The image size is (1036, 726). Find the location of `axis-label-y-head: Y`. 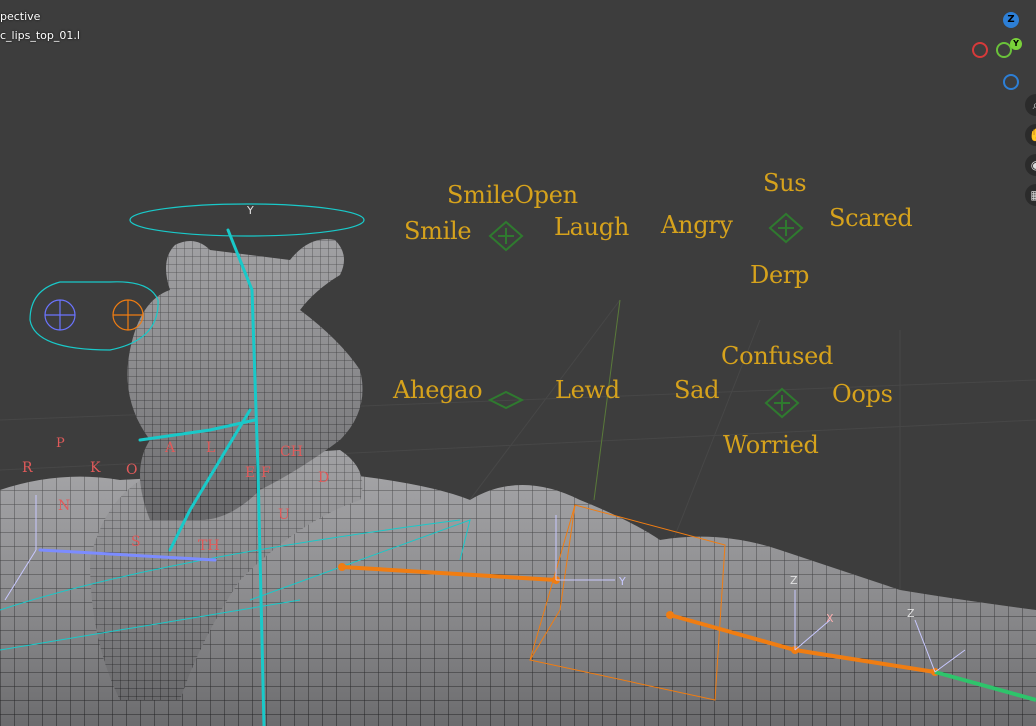

axis-label-y-head: Y is located at coordinates (250, 210).